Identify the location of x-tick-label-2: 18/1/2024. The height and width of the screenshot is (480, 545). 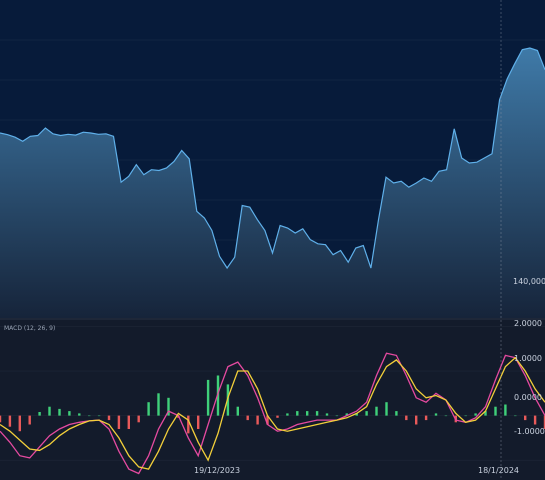
(498, 470).